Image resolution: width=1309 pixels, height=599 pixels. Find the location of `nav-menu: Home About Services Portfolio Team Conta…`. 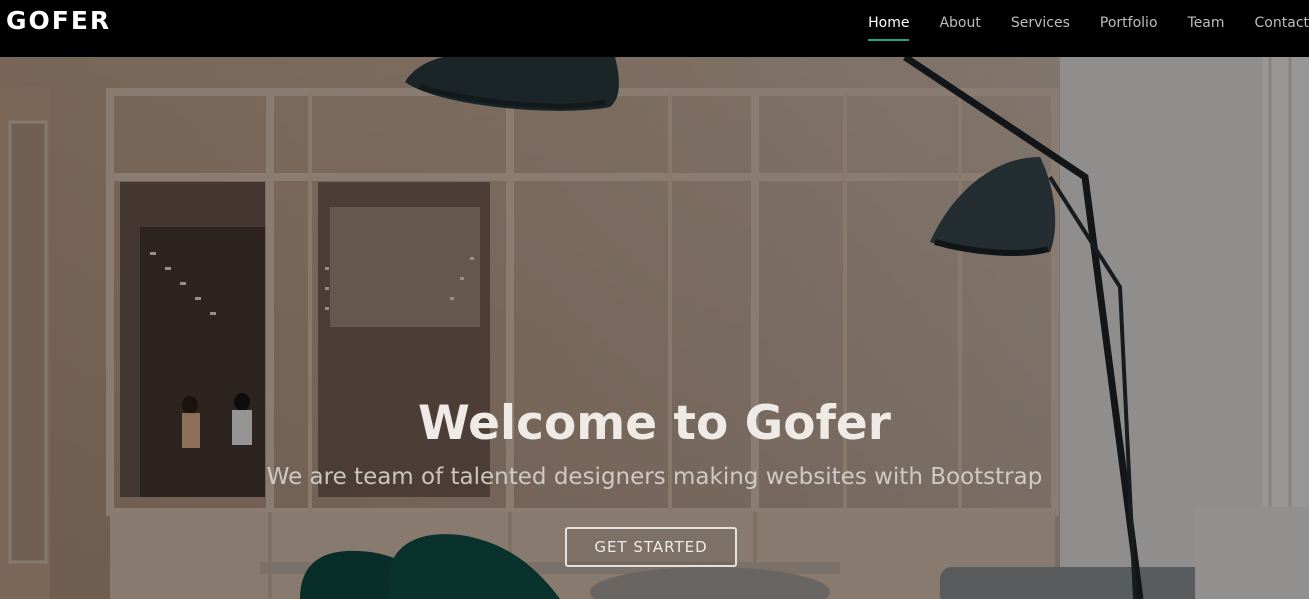

nav-menu: Home About Services Portfolio Team Conta… is located at coordinates (1088, 28).